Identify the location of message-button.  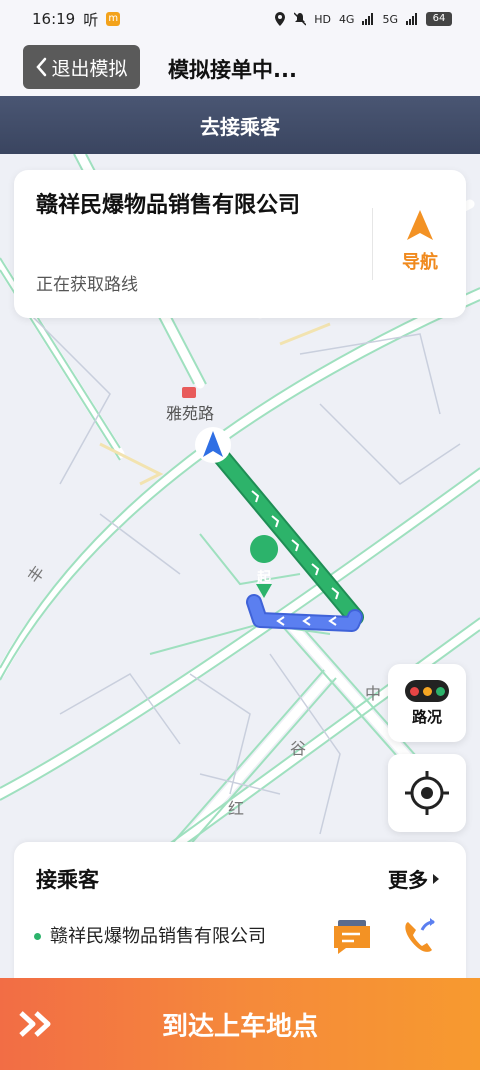
(352, 936).